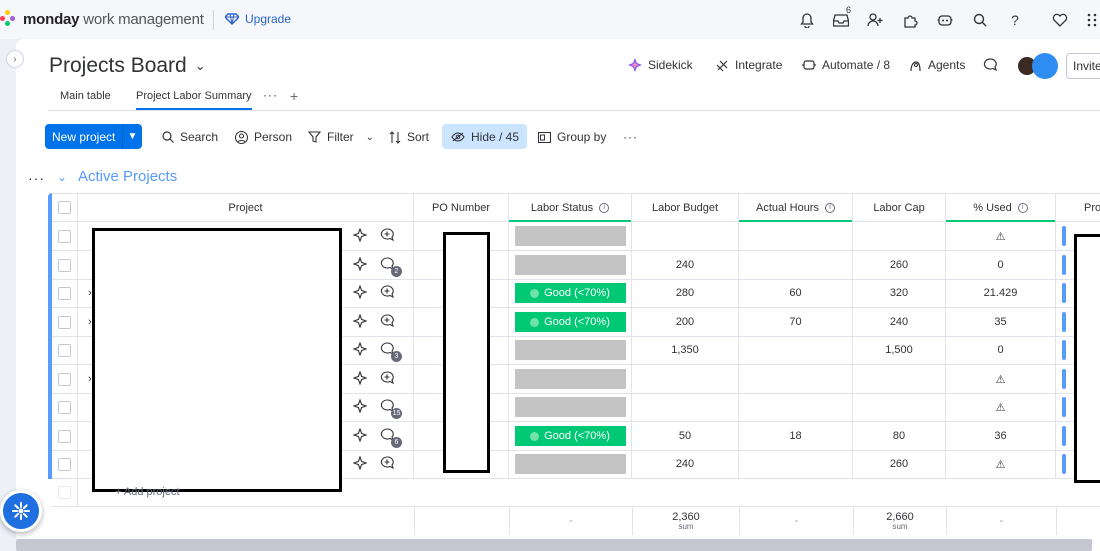  I want to click on labor-budget-cell: 50, so click(685, 436).